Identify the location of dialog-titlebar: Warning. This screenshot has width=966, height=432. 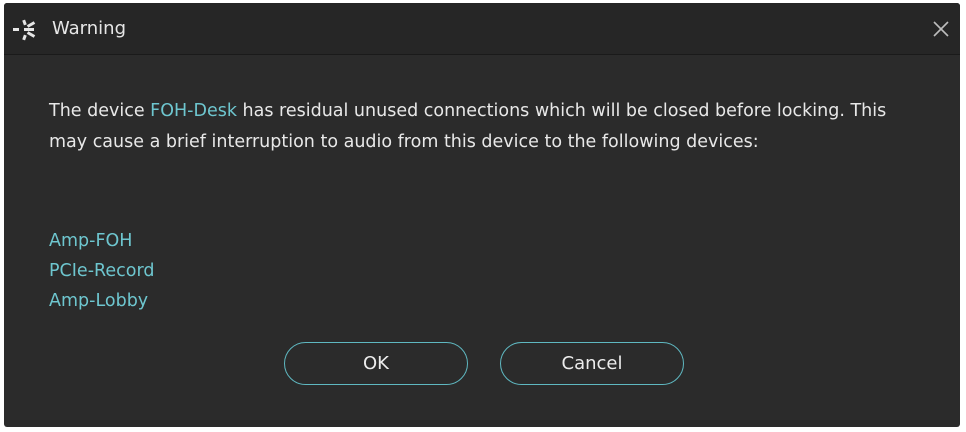
(482, 29).